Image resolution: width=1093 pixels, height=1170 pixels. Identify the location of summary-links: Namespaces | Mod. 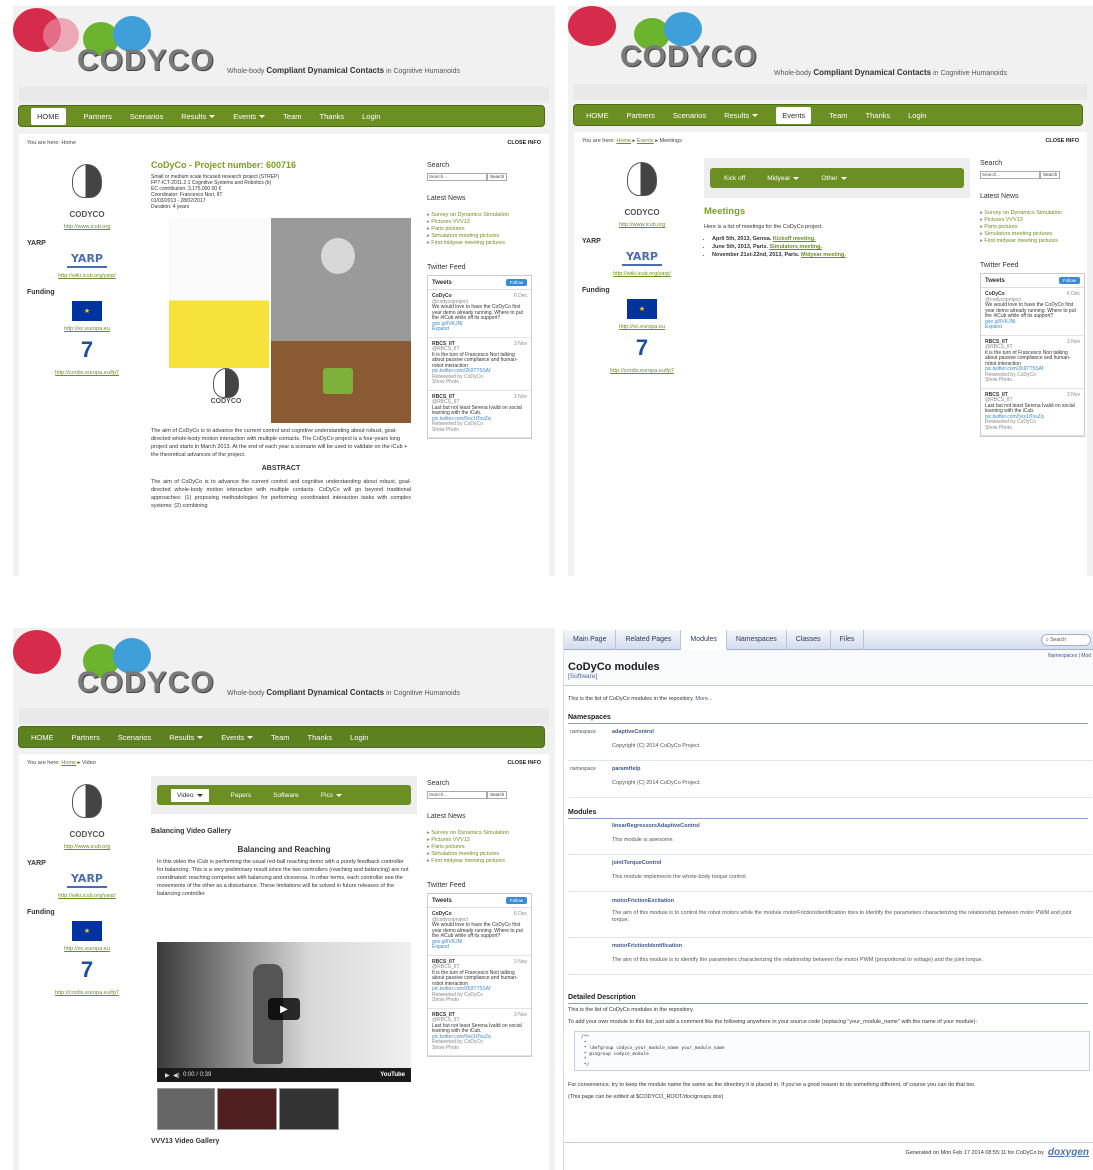
(1069, 656).